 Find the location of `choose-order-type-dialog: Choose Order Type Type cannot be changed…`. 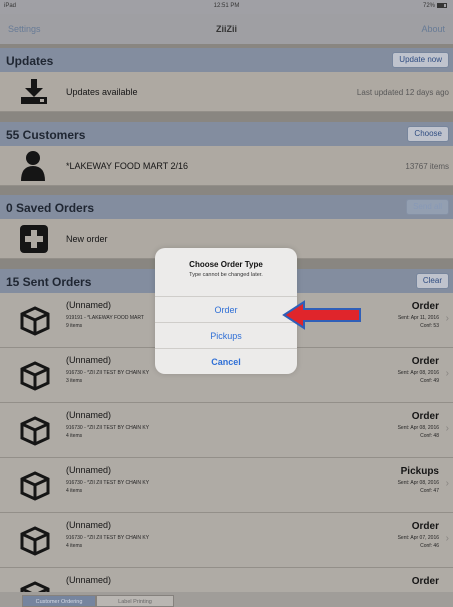

choose-order-type-dialog: Choose Order Type Type cannot be changed… is located at coordinates (226, 311).